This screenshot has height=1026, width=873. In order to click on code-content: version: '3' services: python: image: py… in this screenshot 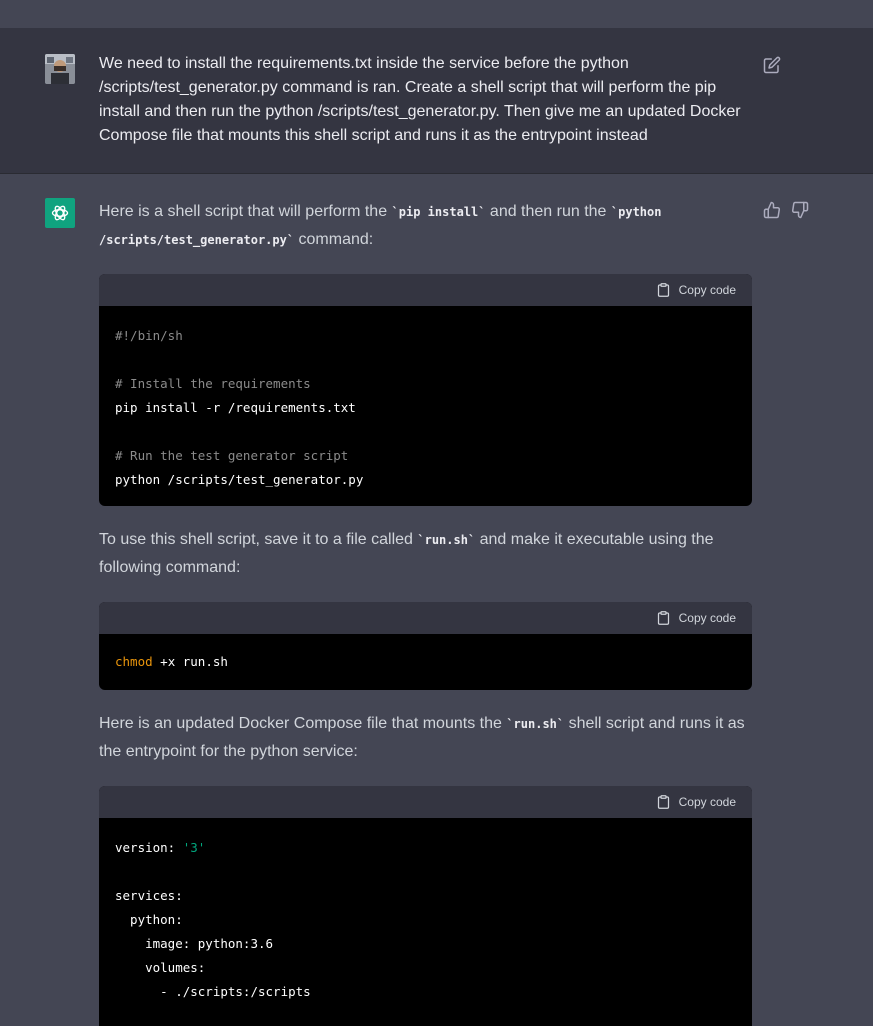, I will do `click(425, 911)`.